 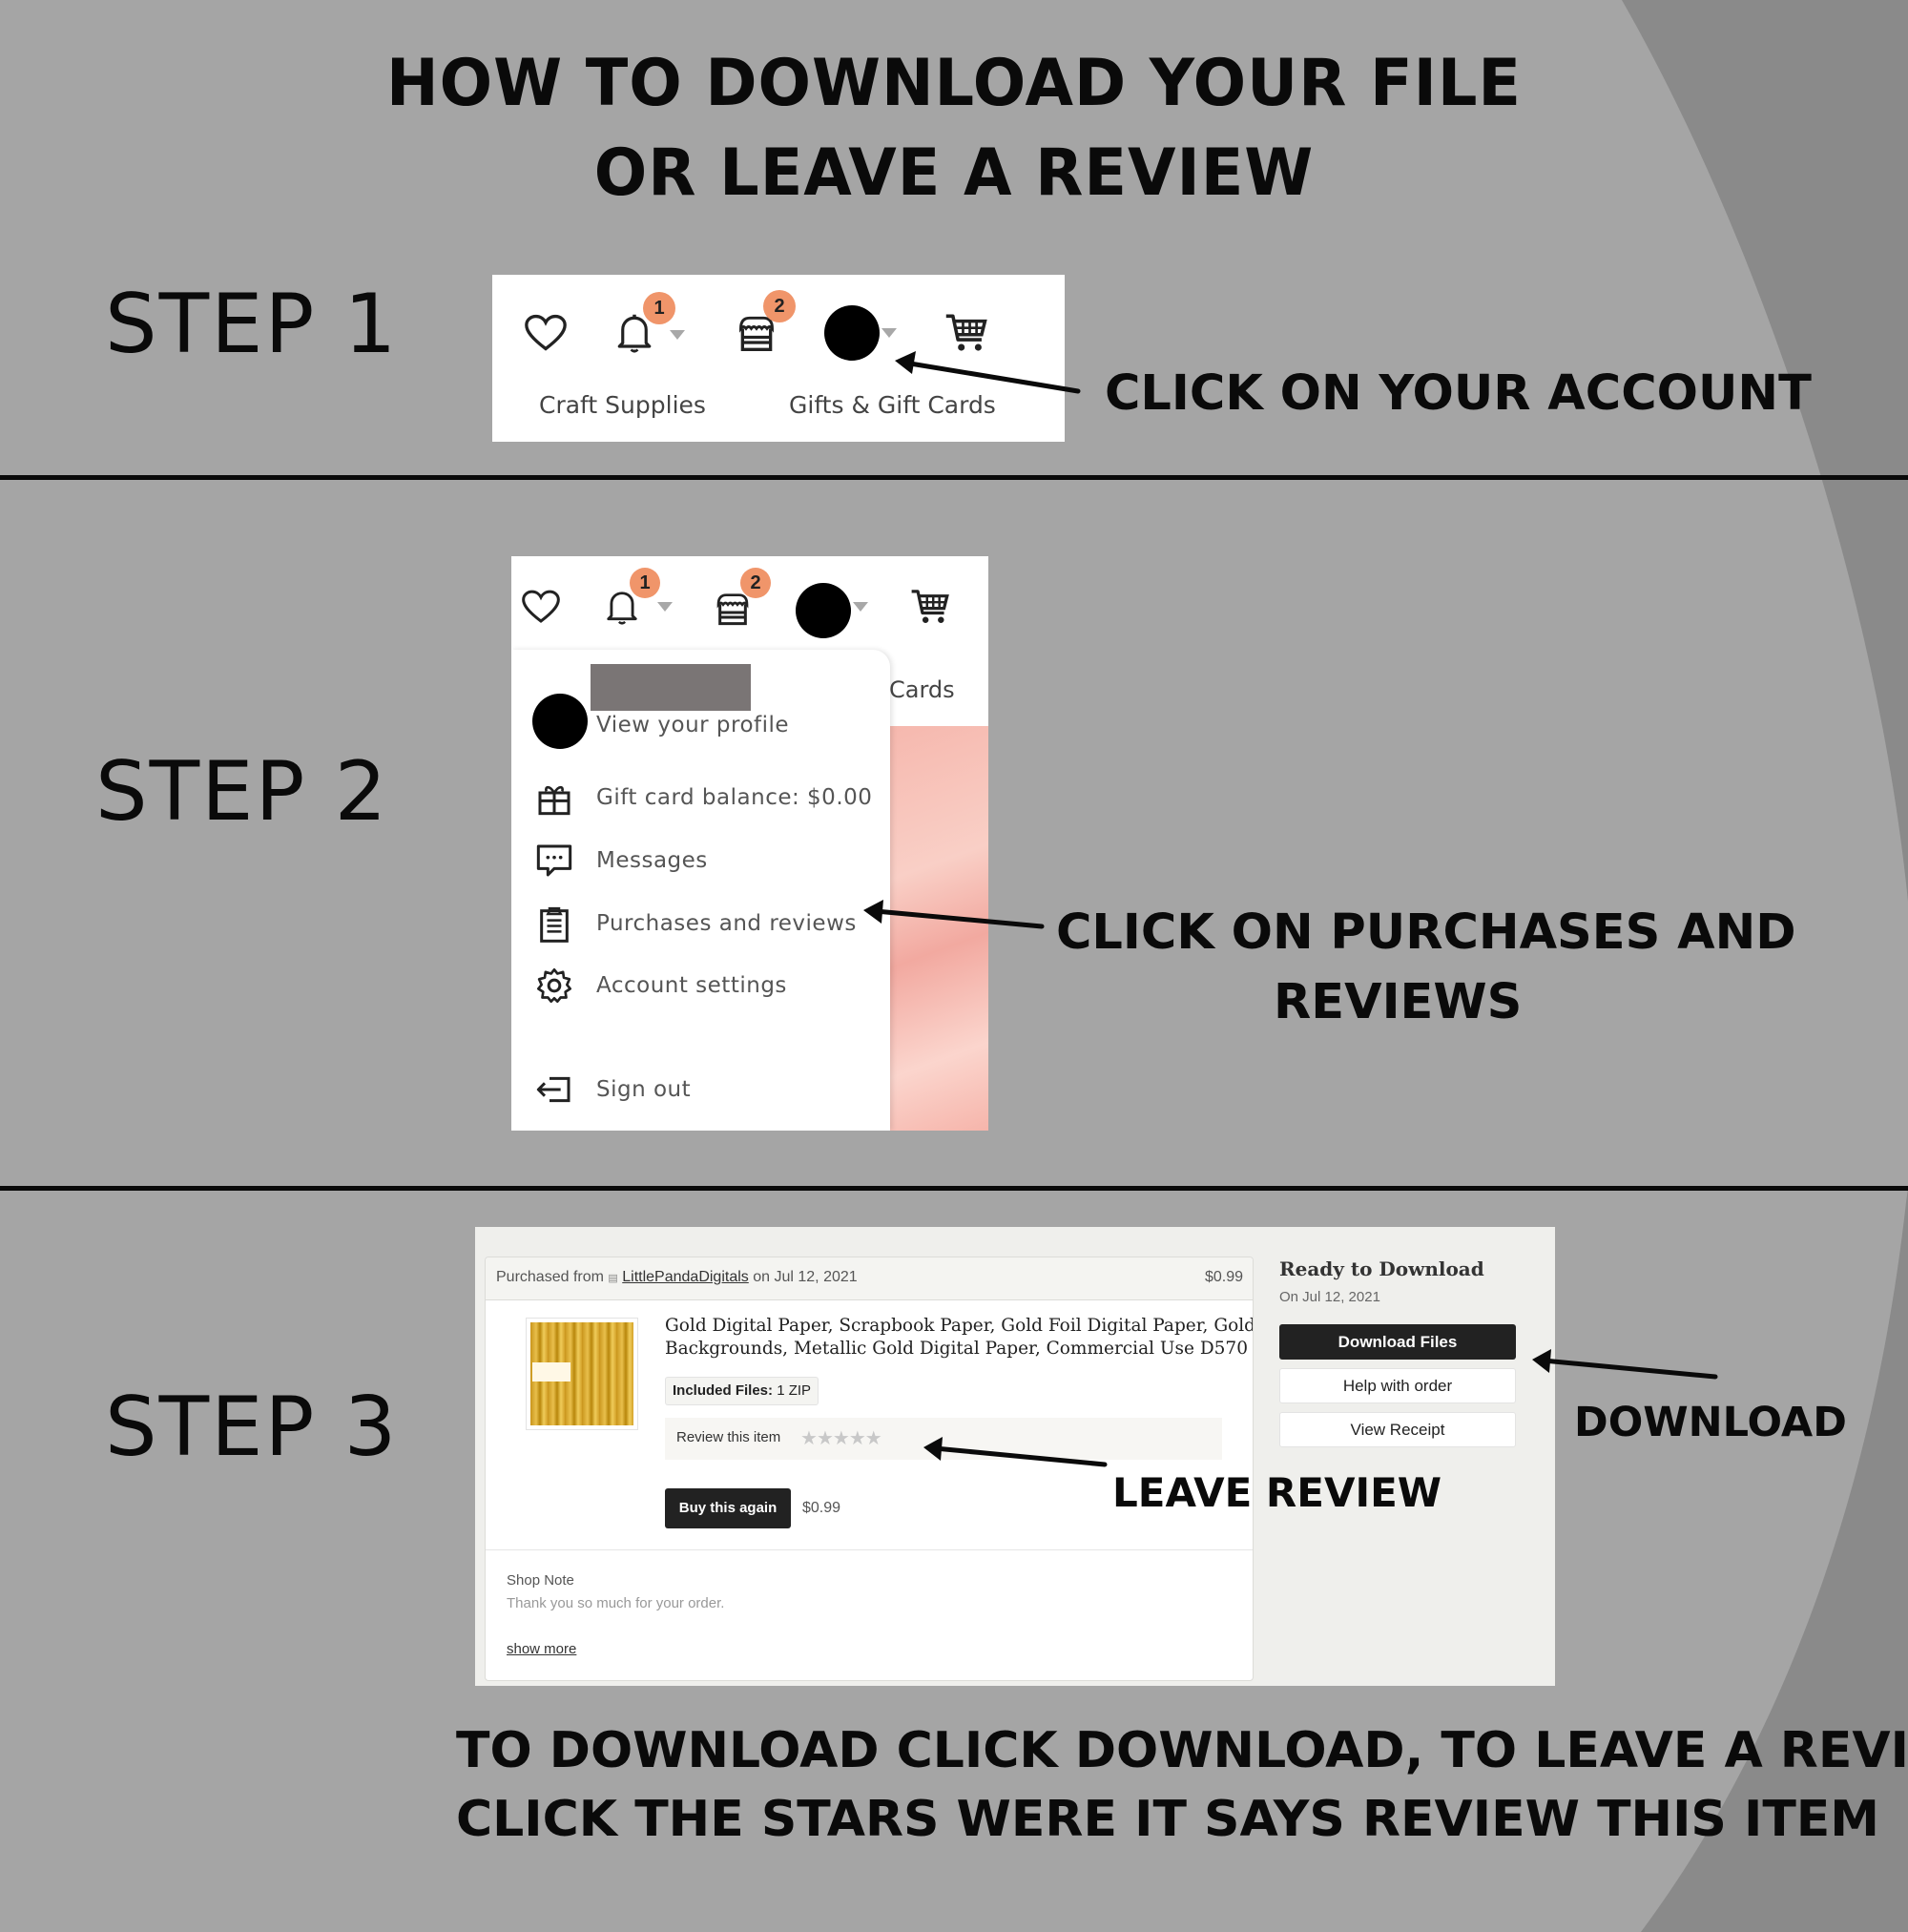 What do you see at coordinates (1329, 1297) in the screenshot?
I see `download-date: On Jul 12, 2021` at bounding box center [1329, 1297].